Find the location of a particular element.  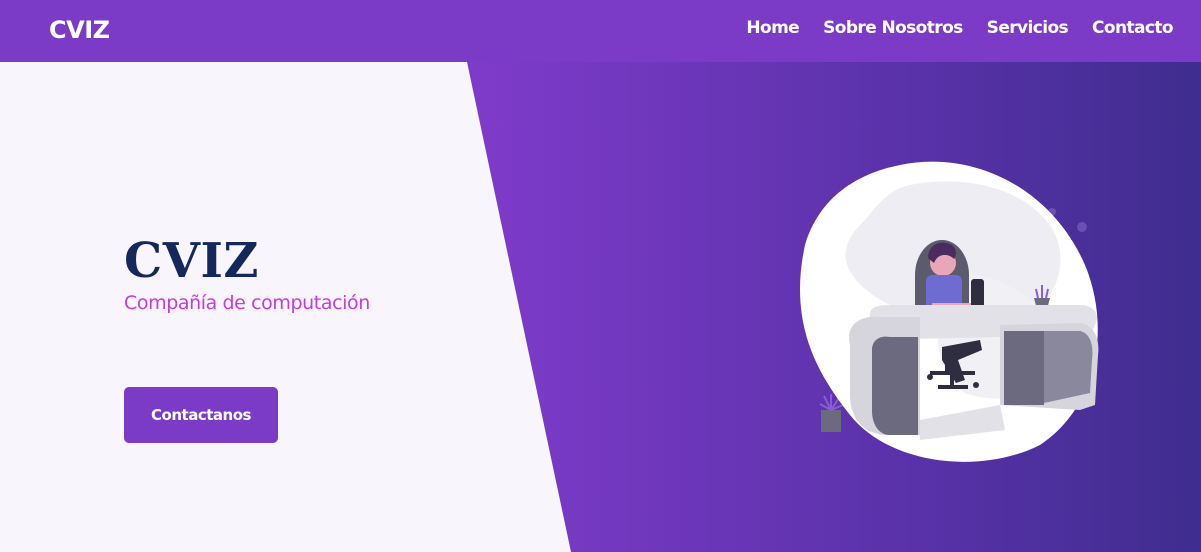

hero-title: CVIZ is located at coordinates (191, 261).